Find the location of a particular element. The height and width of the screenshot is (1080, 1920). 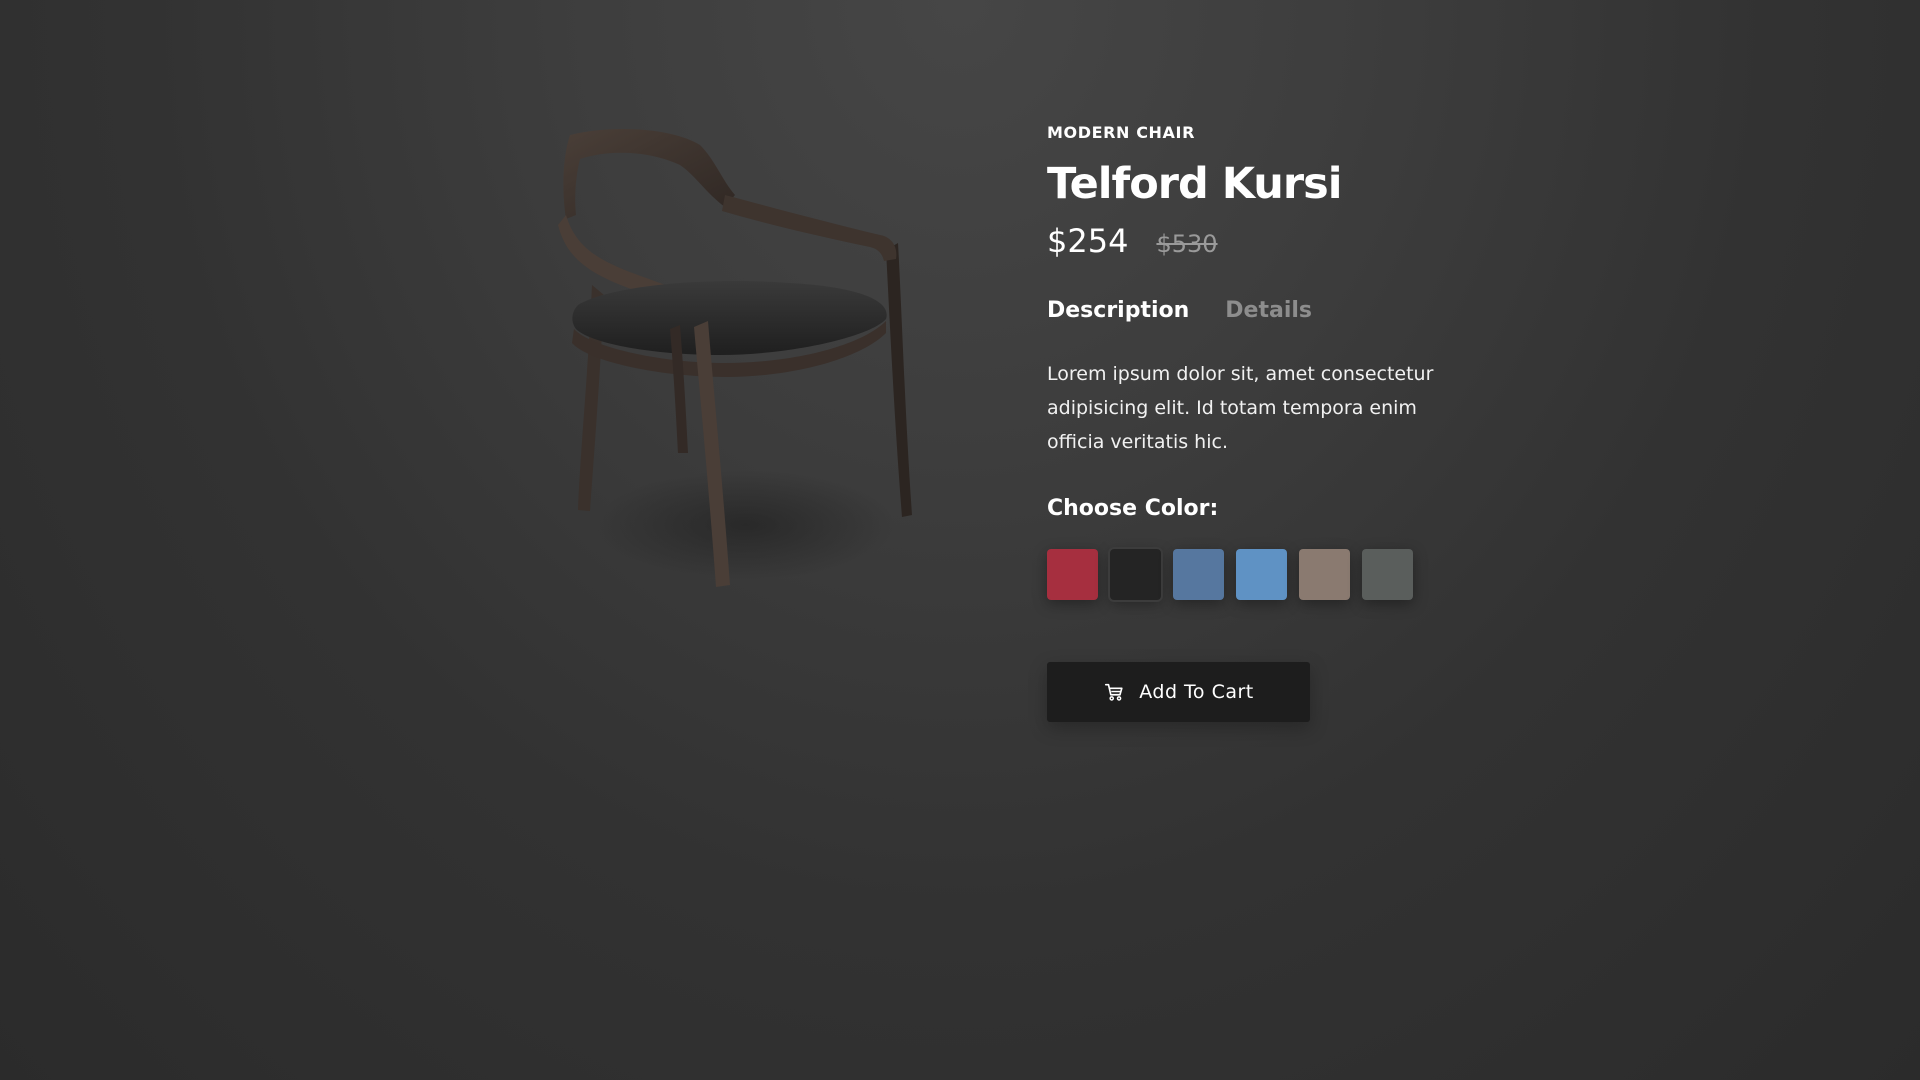

tab-details: Details is located at coordinates (1268, 311).